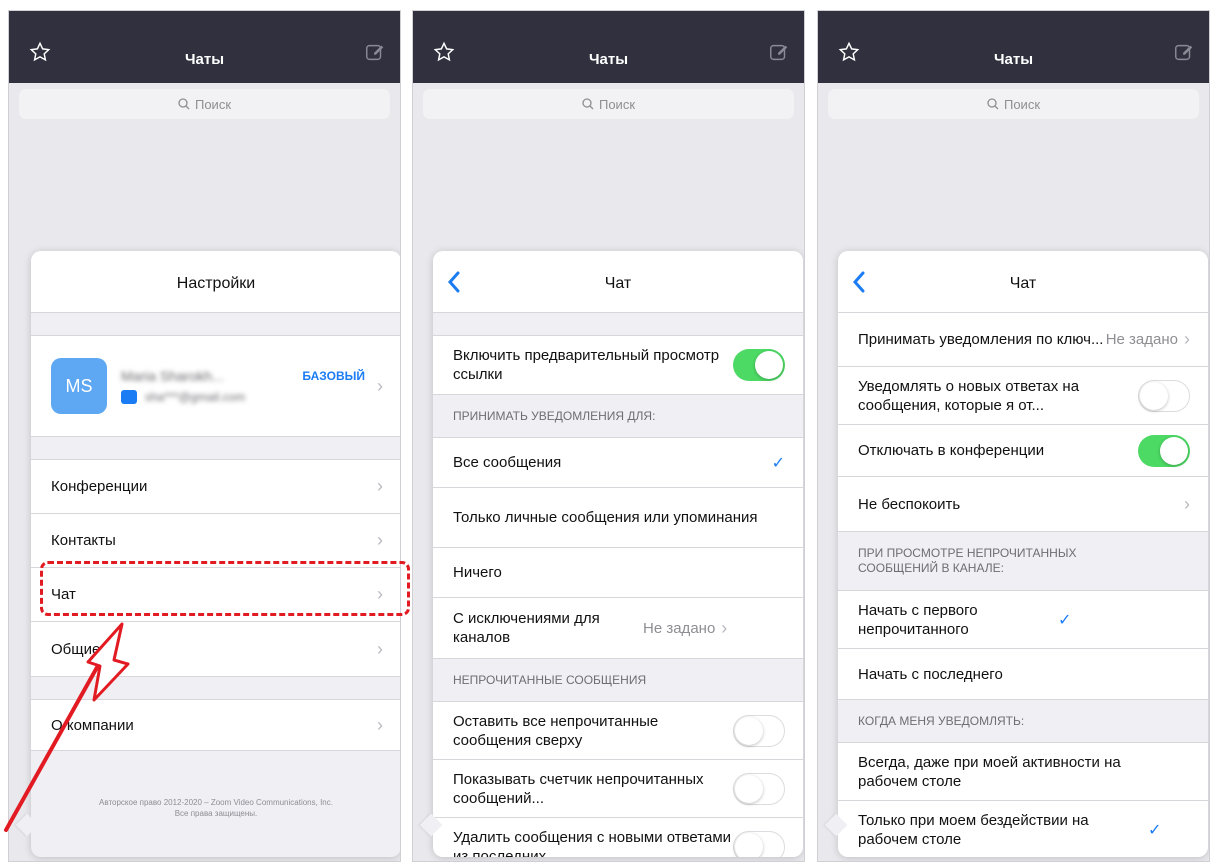 The width and height of the screenshot is (1222, 865). I want to click on plan-badge: БАЗОВЫЙ, so click(333, 376).